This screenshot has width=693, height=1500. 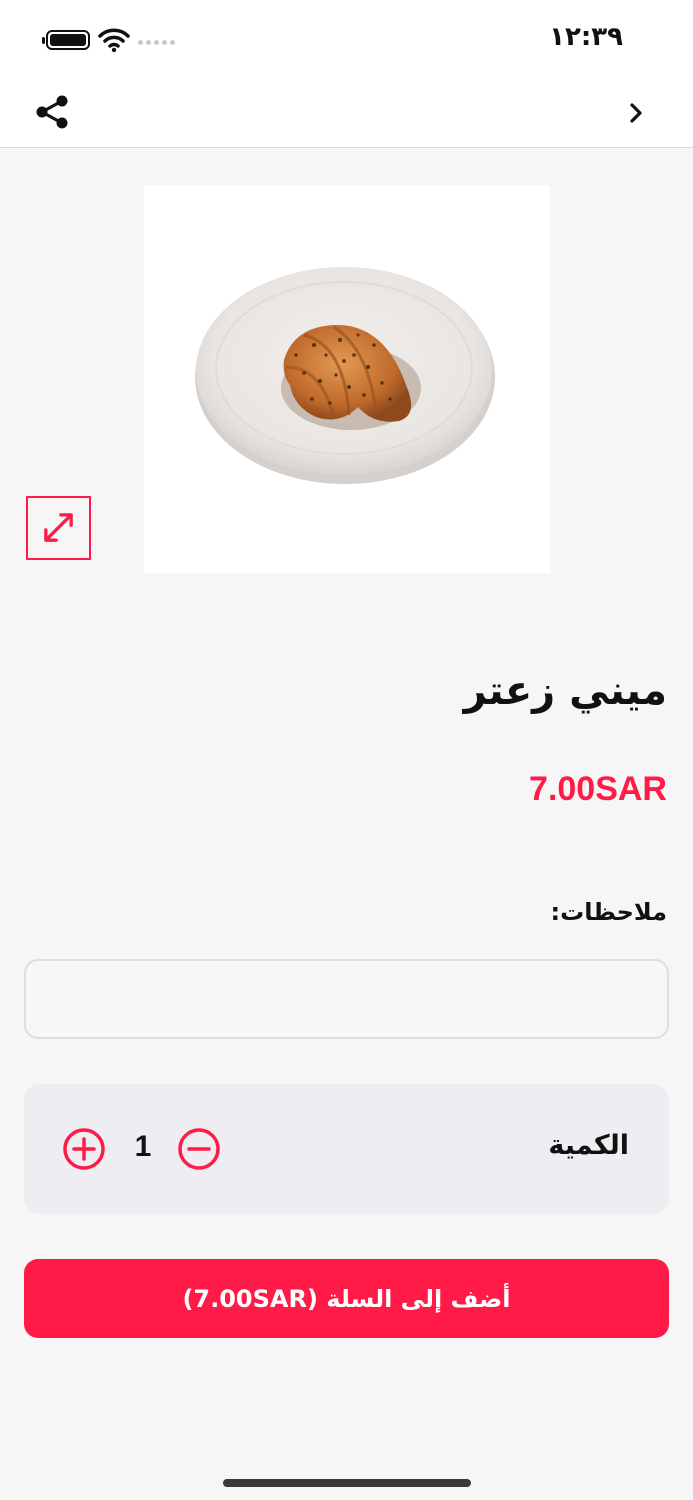 I want to click on plus-circle-icon, so click(x=84, y=1149).